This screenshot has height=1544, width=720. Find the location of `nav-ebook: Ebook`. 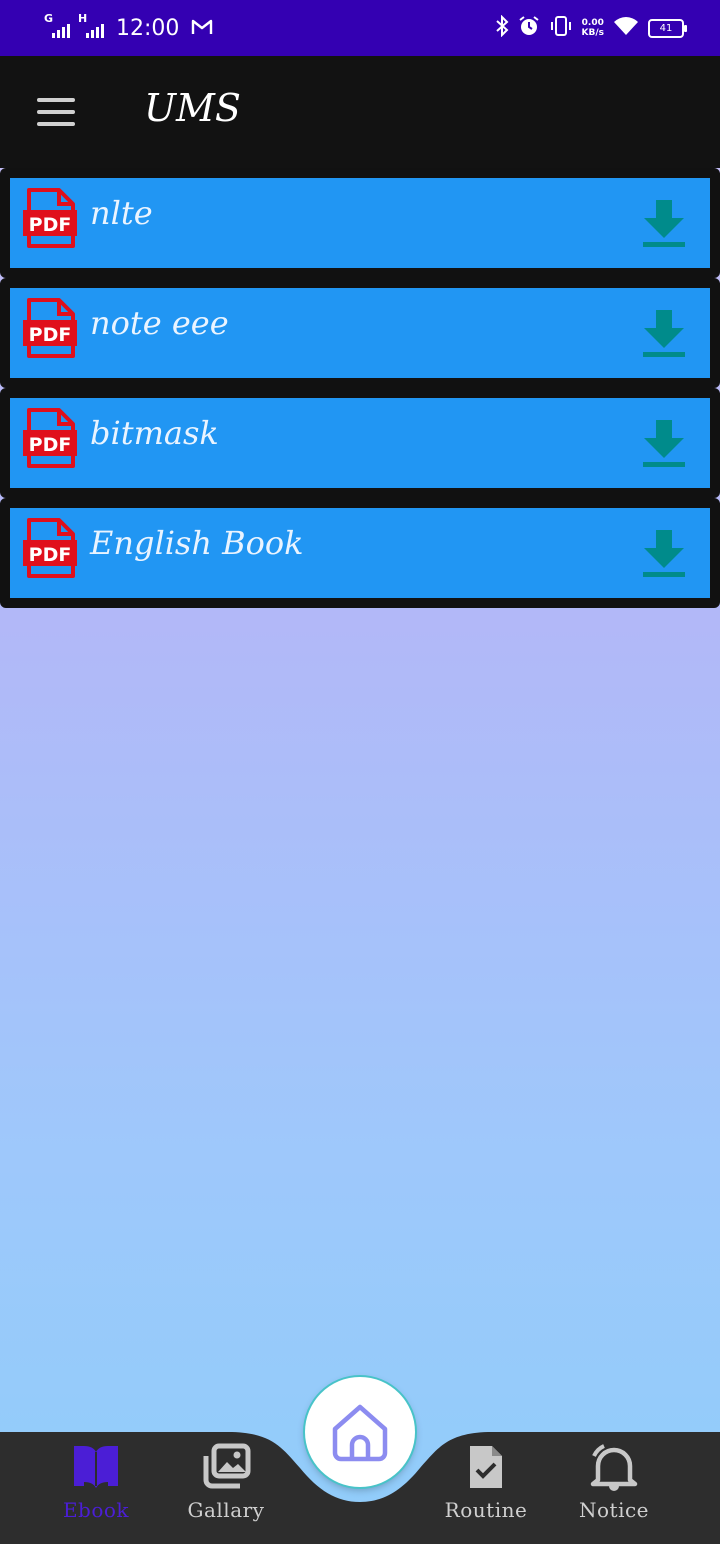

nav-ebook: Ebook is located at coordinates (96, 1482).